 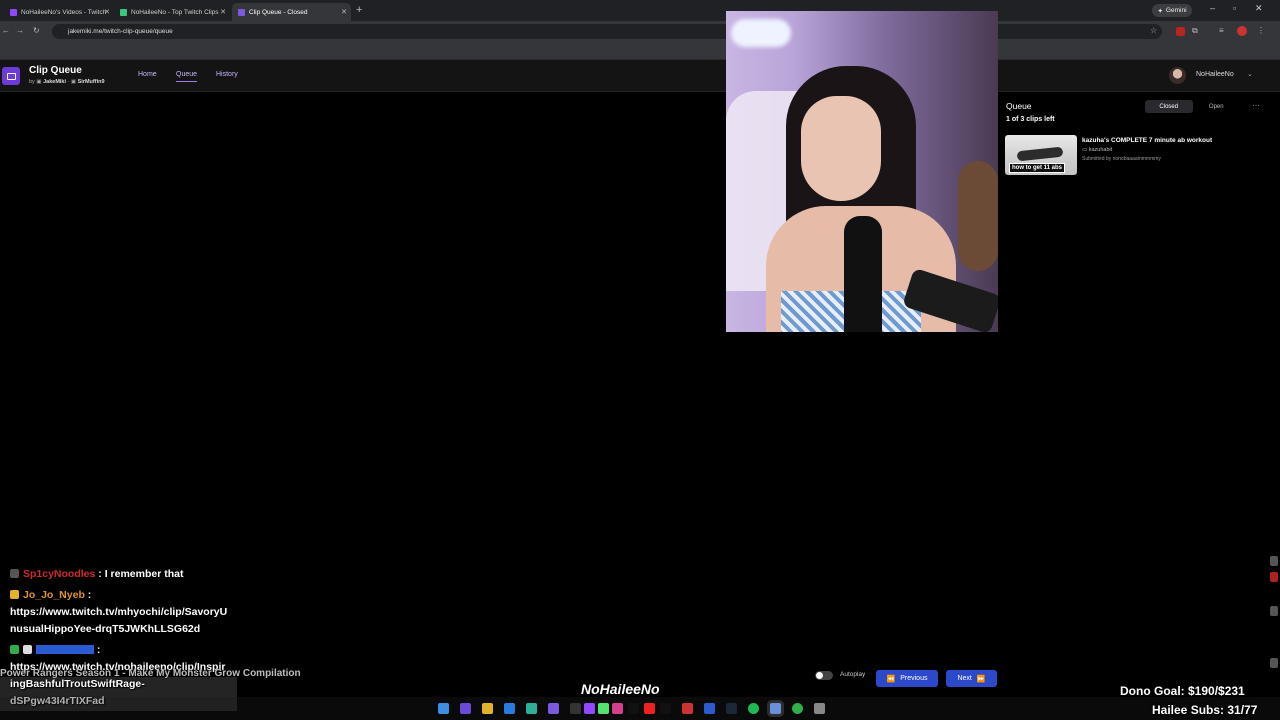 What do you see at coordinates (1169, 106) in the screenshot?
I see `queue-closed-button: Closed` at bounding box center [1169, 106].